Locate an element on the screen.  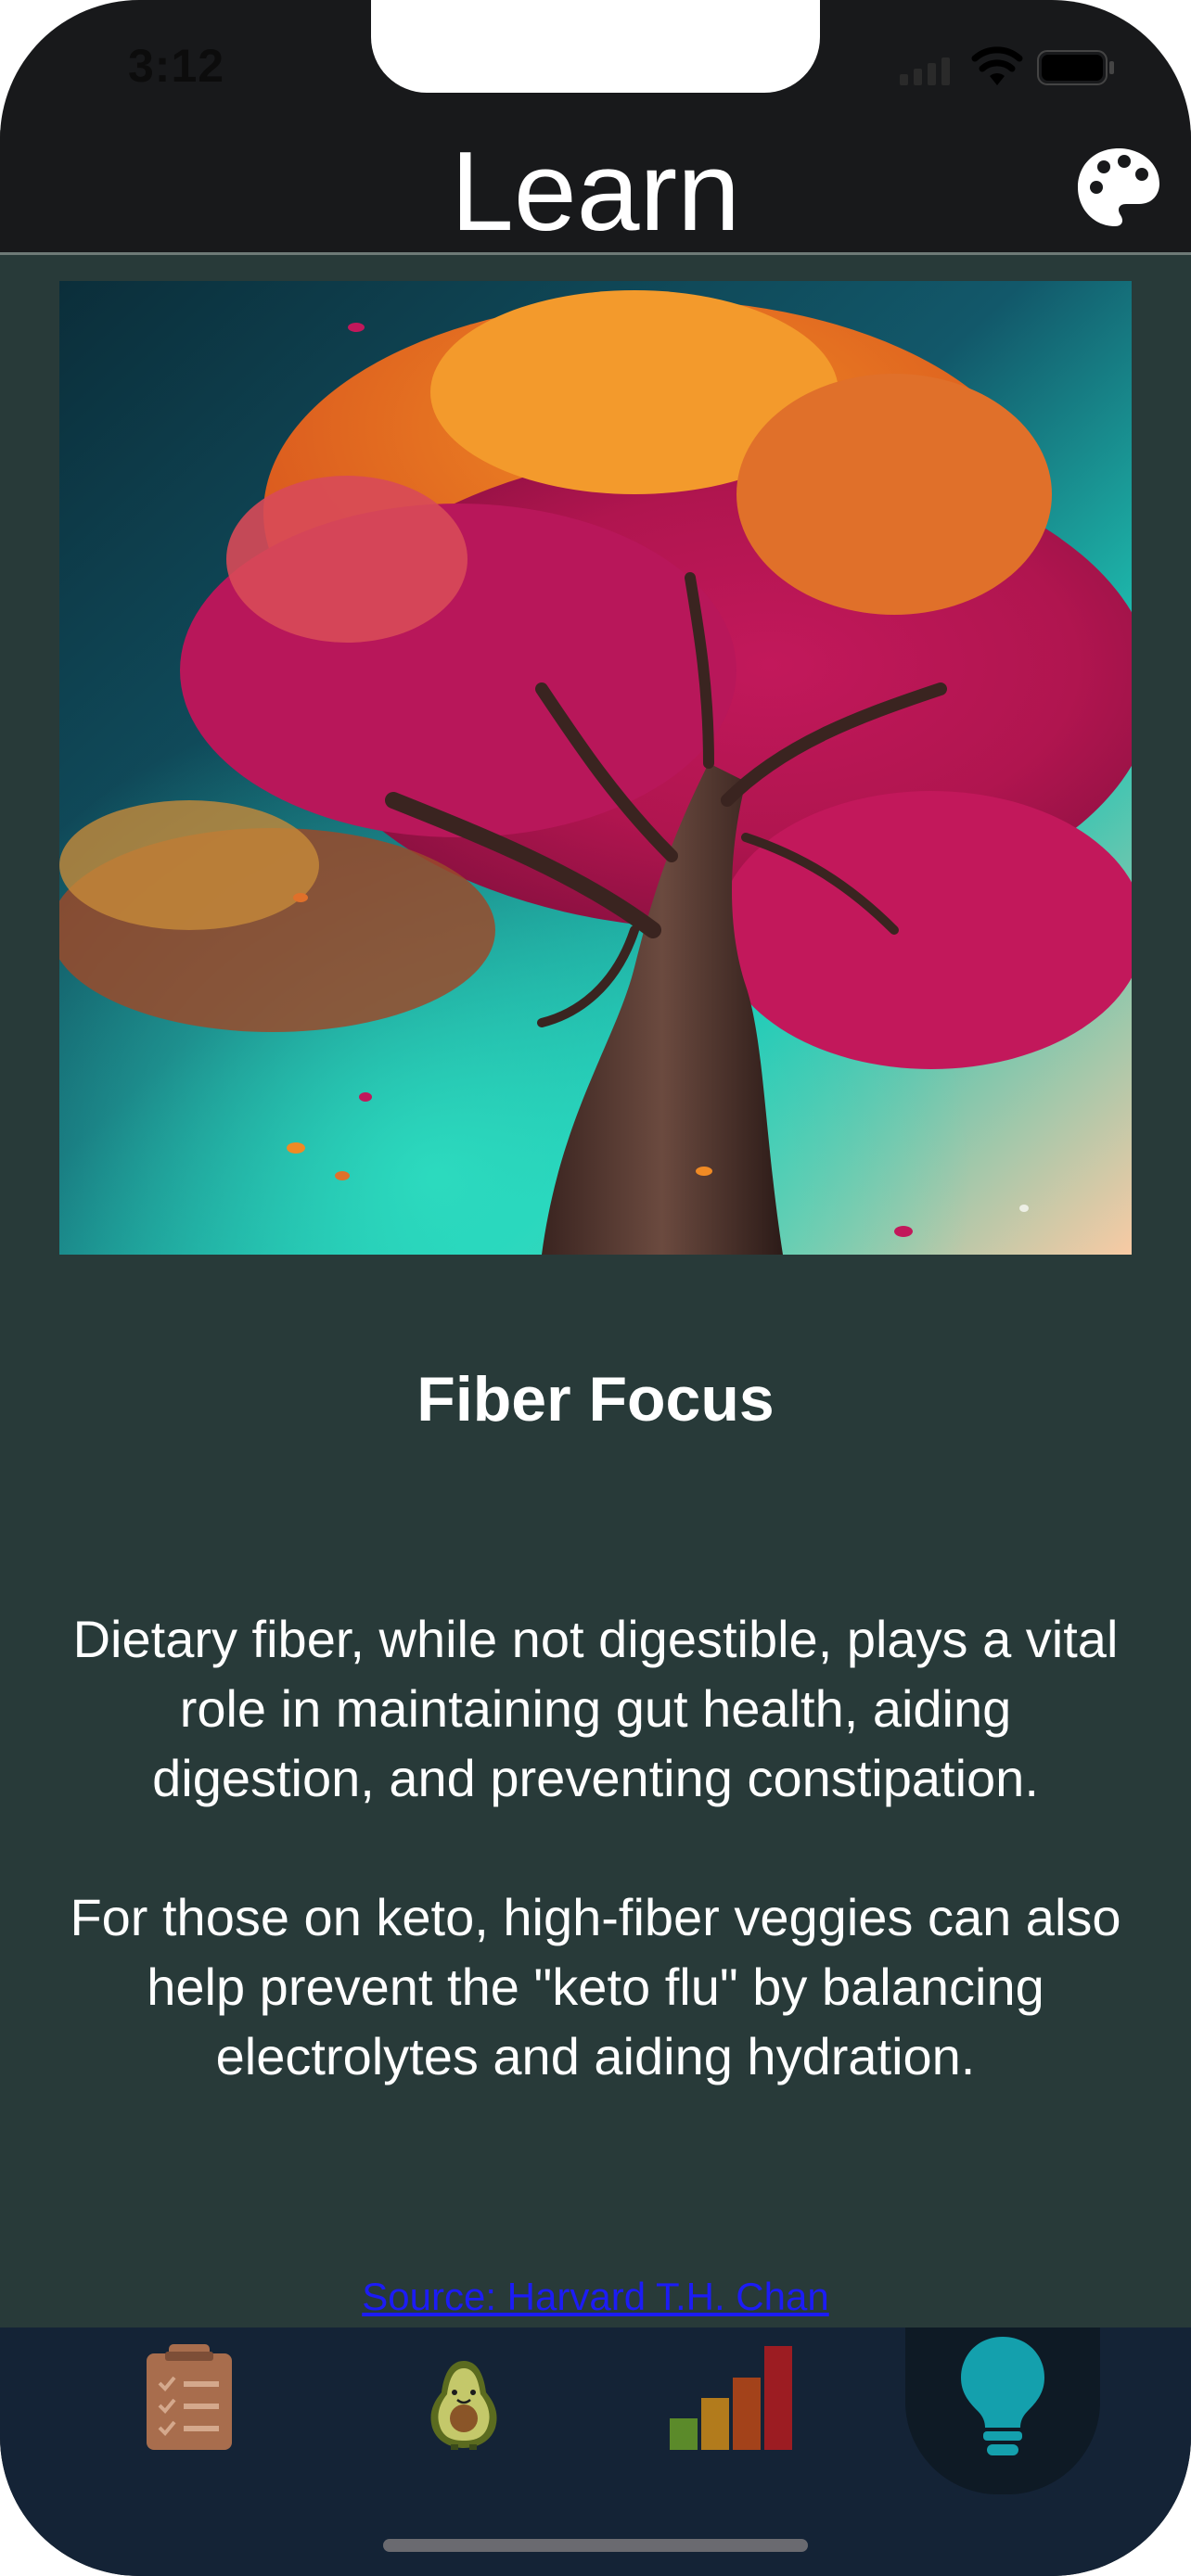
palette-icon is located at coordinates (1118, 187).